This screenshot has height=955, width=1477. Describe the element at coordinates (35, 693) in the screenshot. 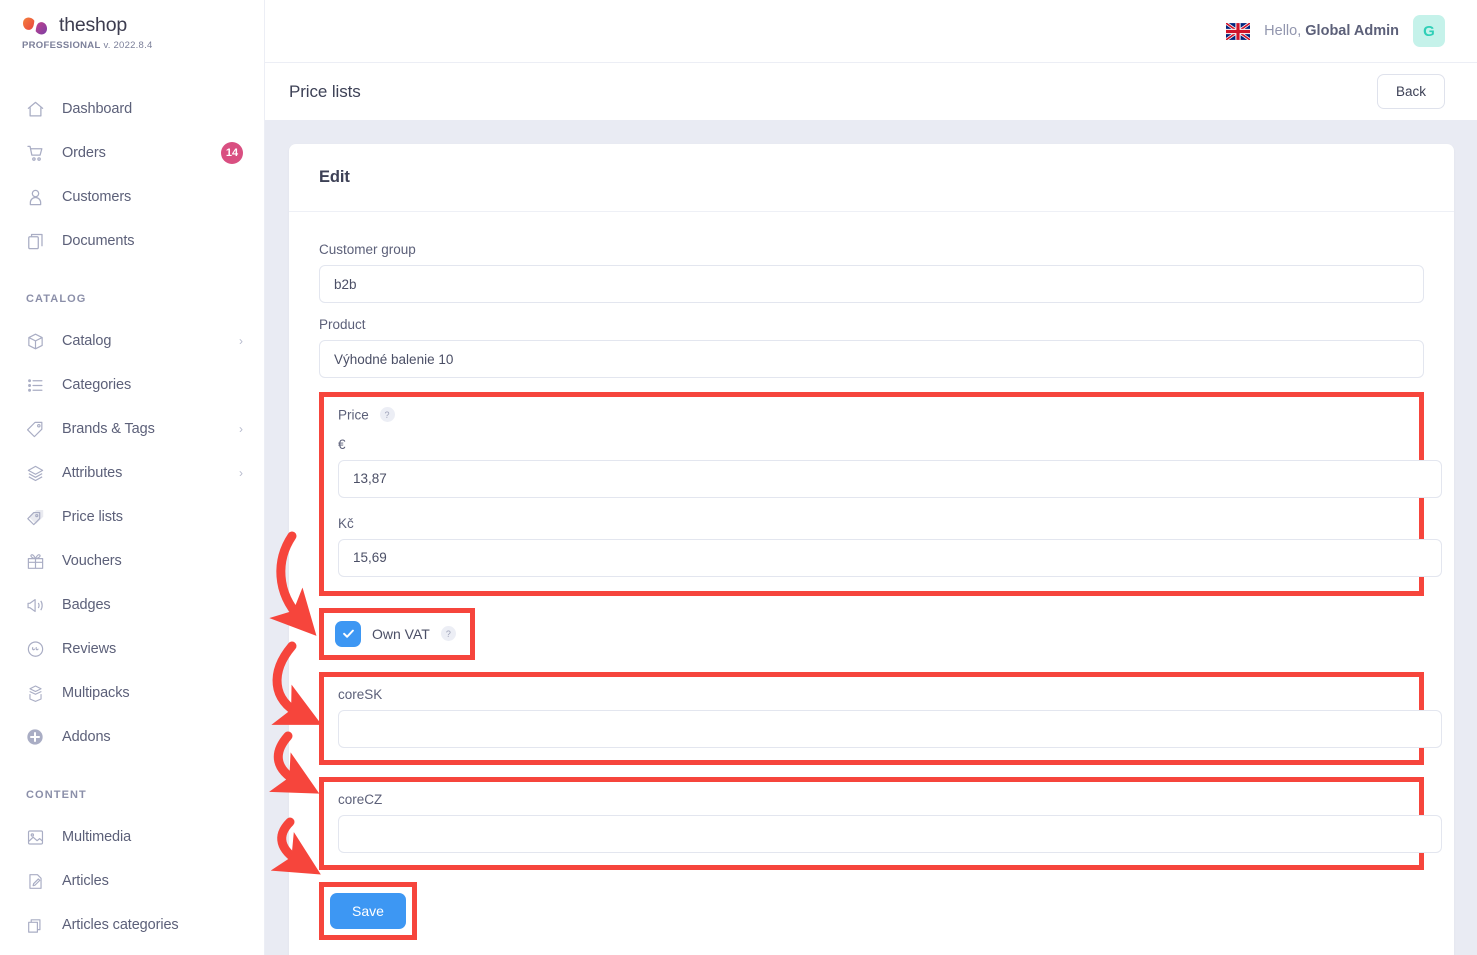

I see `multipack-icon` at that location.